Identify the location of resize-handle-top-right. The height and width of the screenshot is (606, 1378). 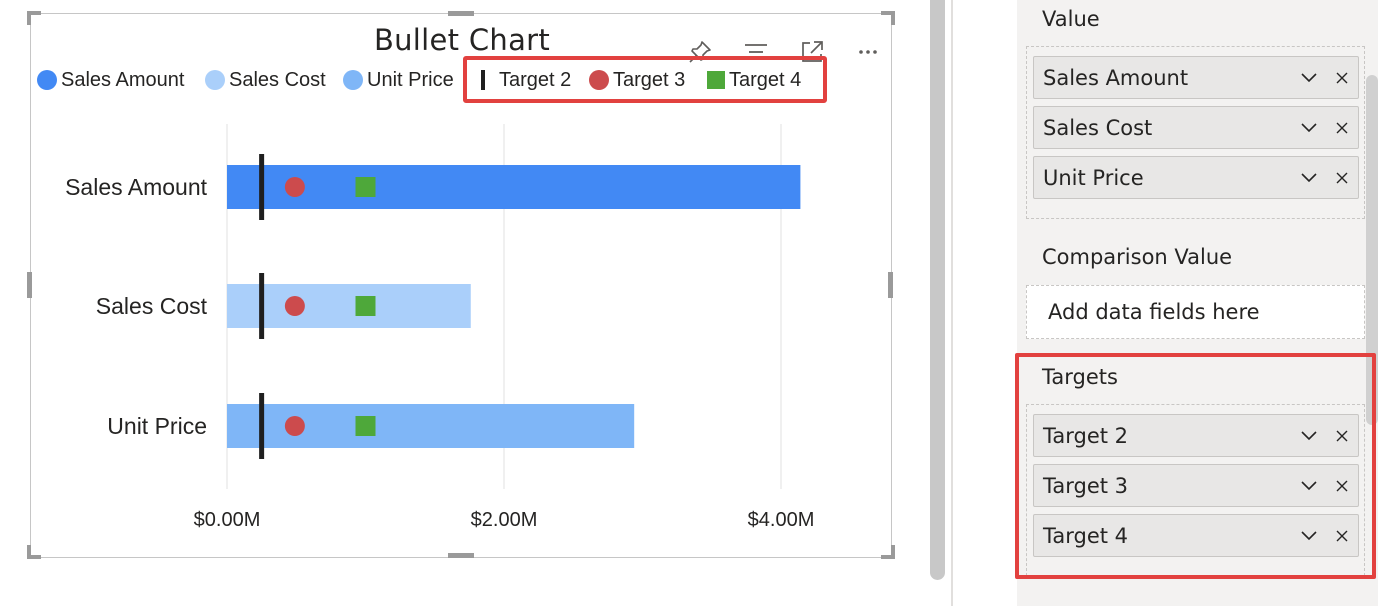
(888, 18).